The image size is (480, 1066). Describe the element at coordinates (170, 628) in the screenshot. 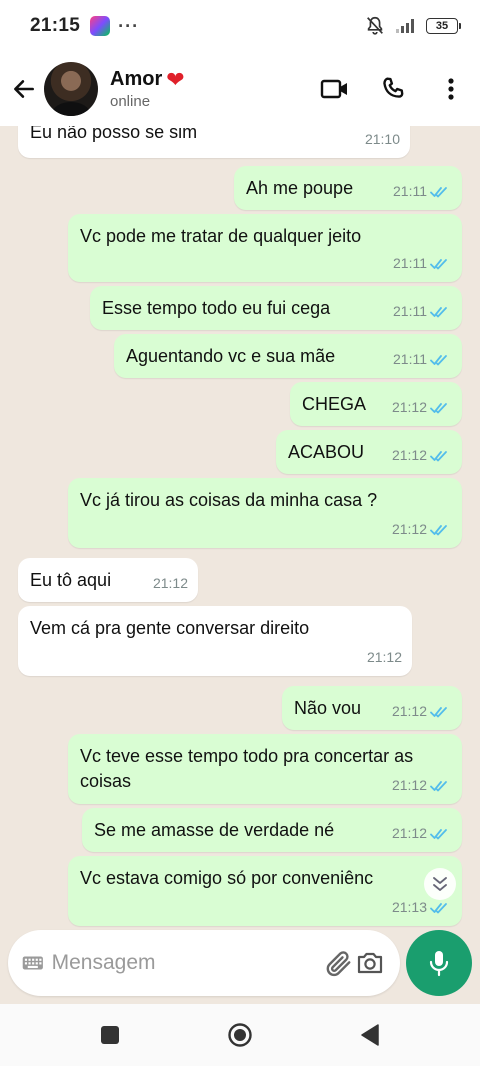

I see `message-text: Vem cá pra gente conversar direito` at that location.